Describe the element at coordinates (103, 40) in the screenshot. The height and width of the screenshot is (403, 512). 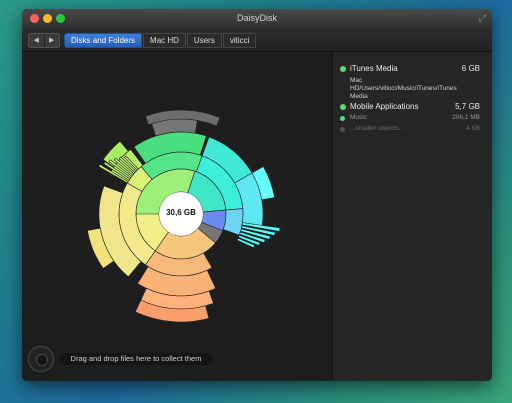
I see `breadcrumb-disks-and-folders: Disks and Folders` at that location.